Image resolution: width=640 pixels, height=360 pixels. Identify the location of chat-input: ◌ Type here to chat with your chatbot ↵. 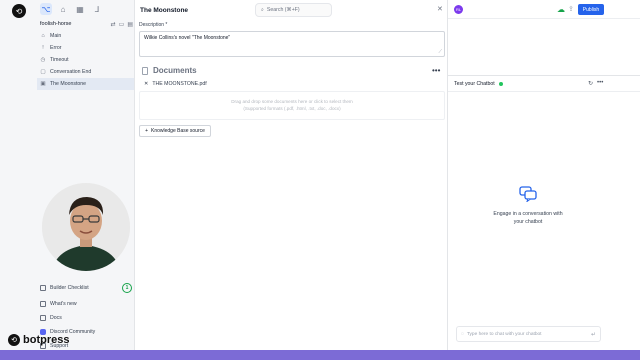
(528, 334).